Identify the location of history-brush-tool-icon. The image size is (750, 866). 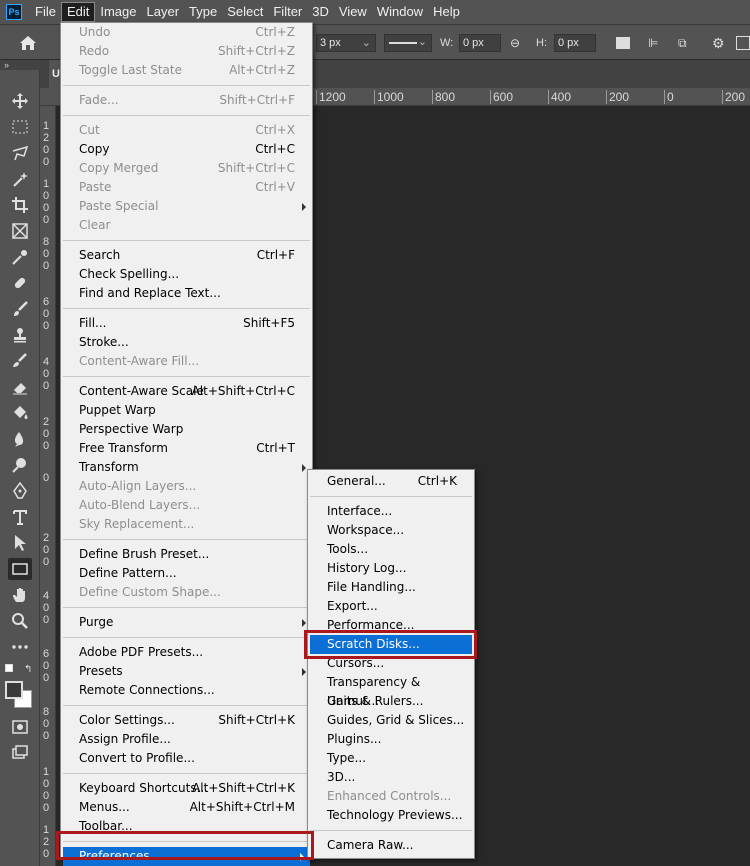
(20, 361).